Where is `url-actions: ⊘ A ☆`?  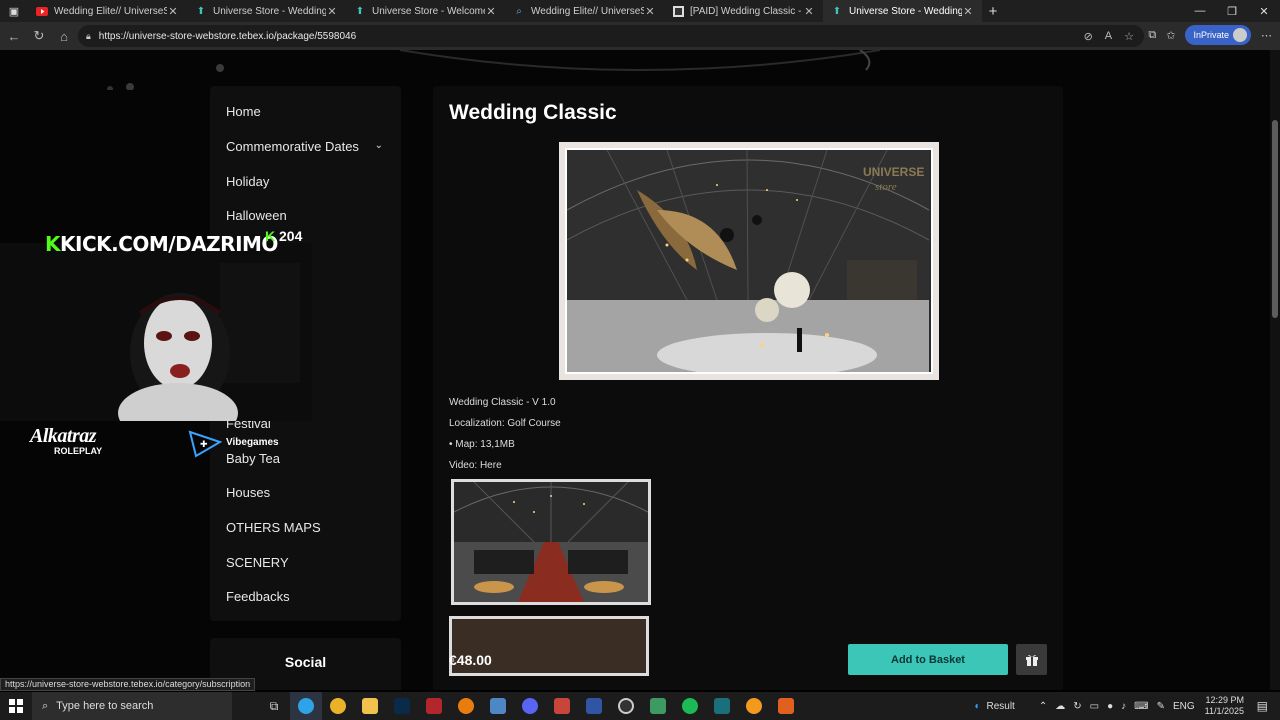 url-actions: ⊘ A ☆ is located at coordinates (1109, 36).